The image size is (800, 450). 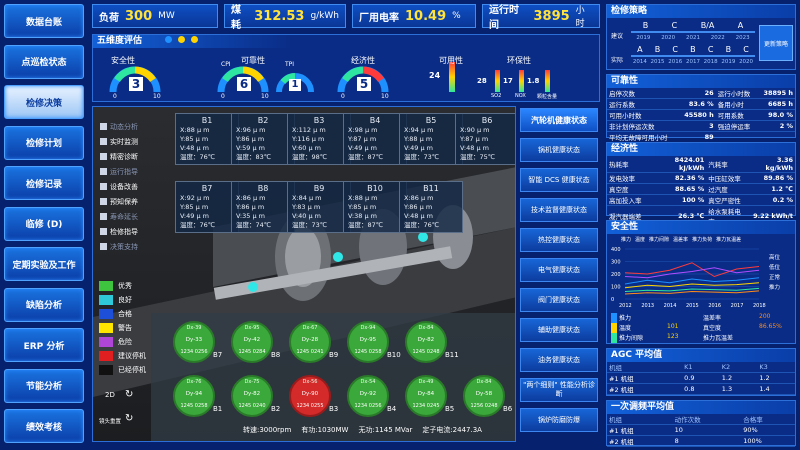 I want to click on health-status-button: 电气健康状态, so click(x=559, y=270).